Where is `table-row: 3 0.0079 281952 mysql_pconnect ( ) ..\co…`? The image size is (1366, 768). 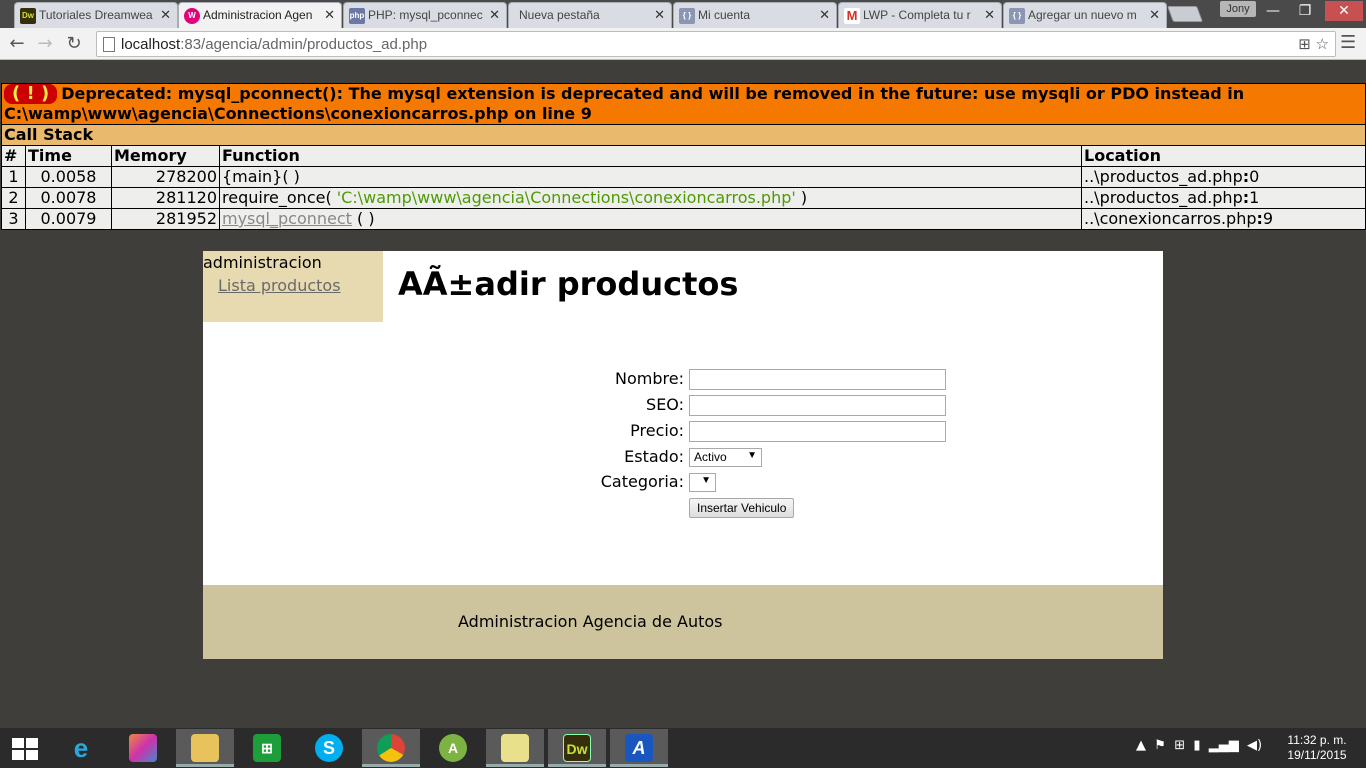 table-row: 3 0.0079 281952 mysql_pconnect ( ) ..\co… is located at coordinates (683, 219).